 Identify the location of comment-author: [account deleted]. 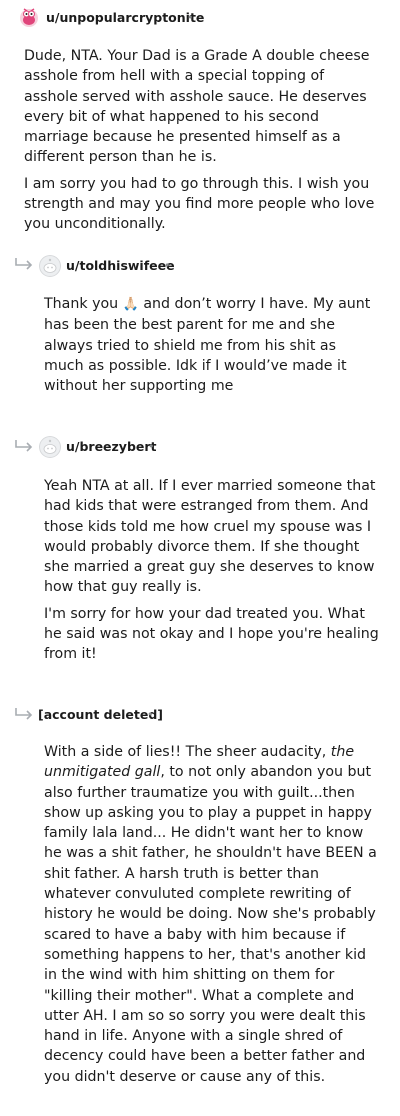
(100, 714).